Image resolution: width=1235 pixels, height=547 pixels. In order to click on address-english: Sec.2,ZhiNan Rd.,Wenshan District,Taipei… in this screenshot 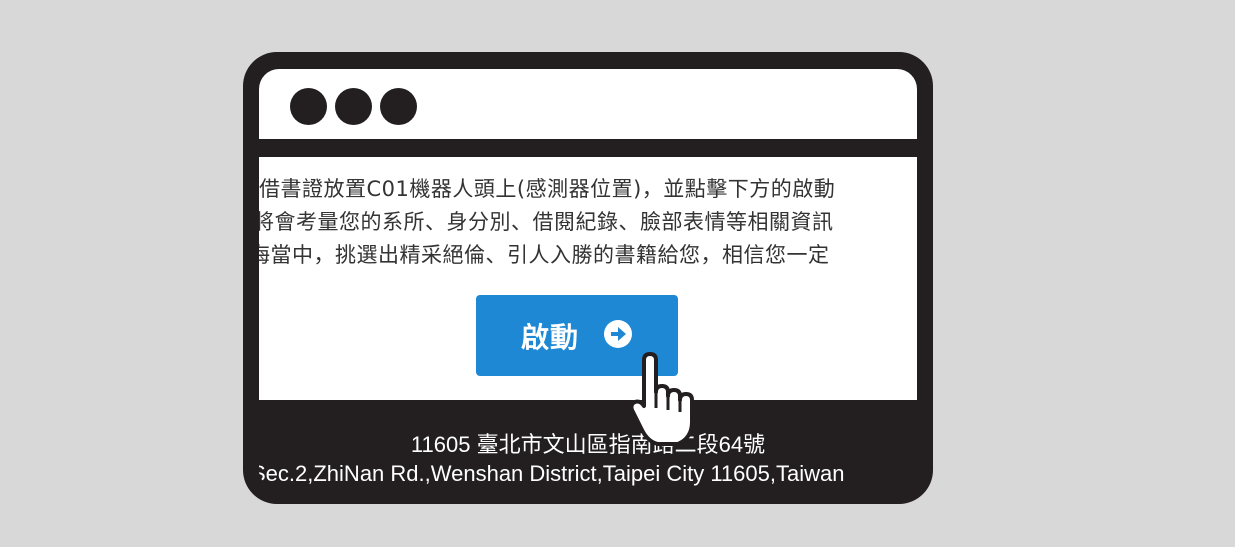, I will do `click(552, 473)`.